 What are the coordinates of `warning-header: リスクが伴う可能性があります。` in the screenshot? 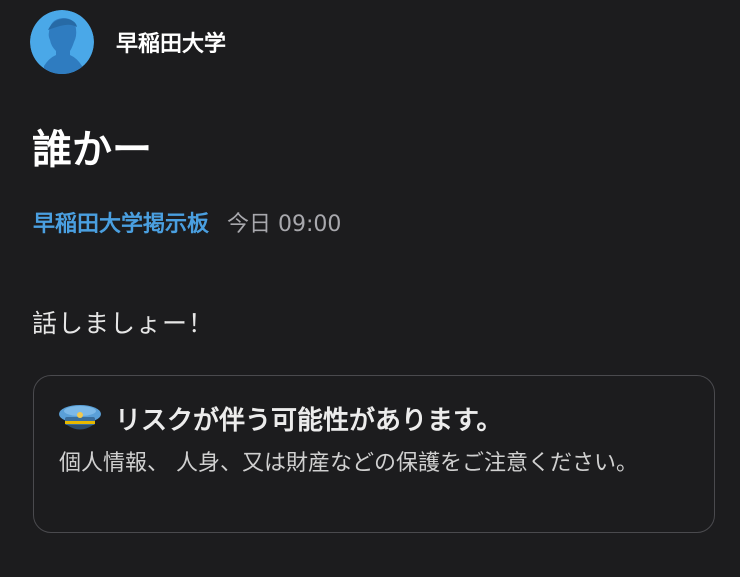 It's located at (279, 418).